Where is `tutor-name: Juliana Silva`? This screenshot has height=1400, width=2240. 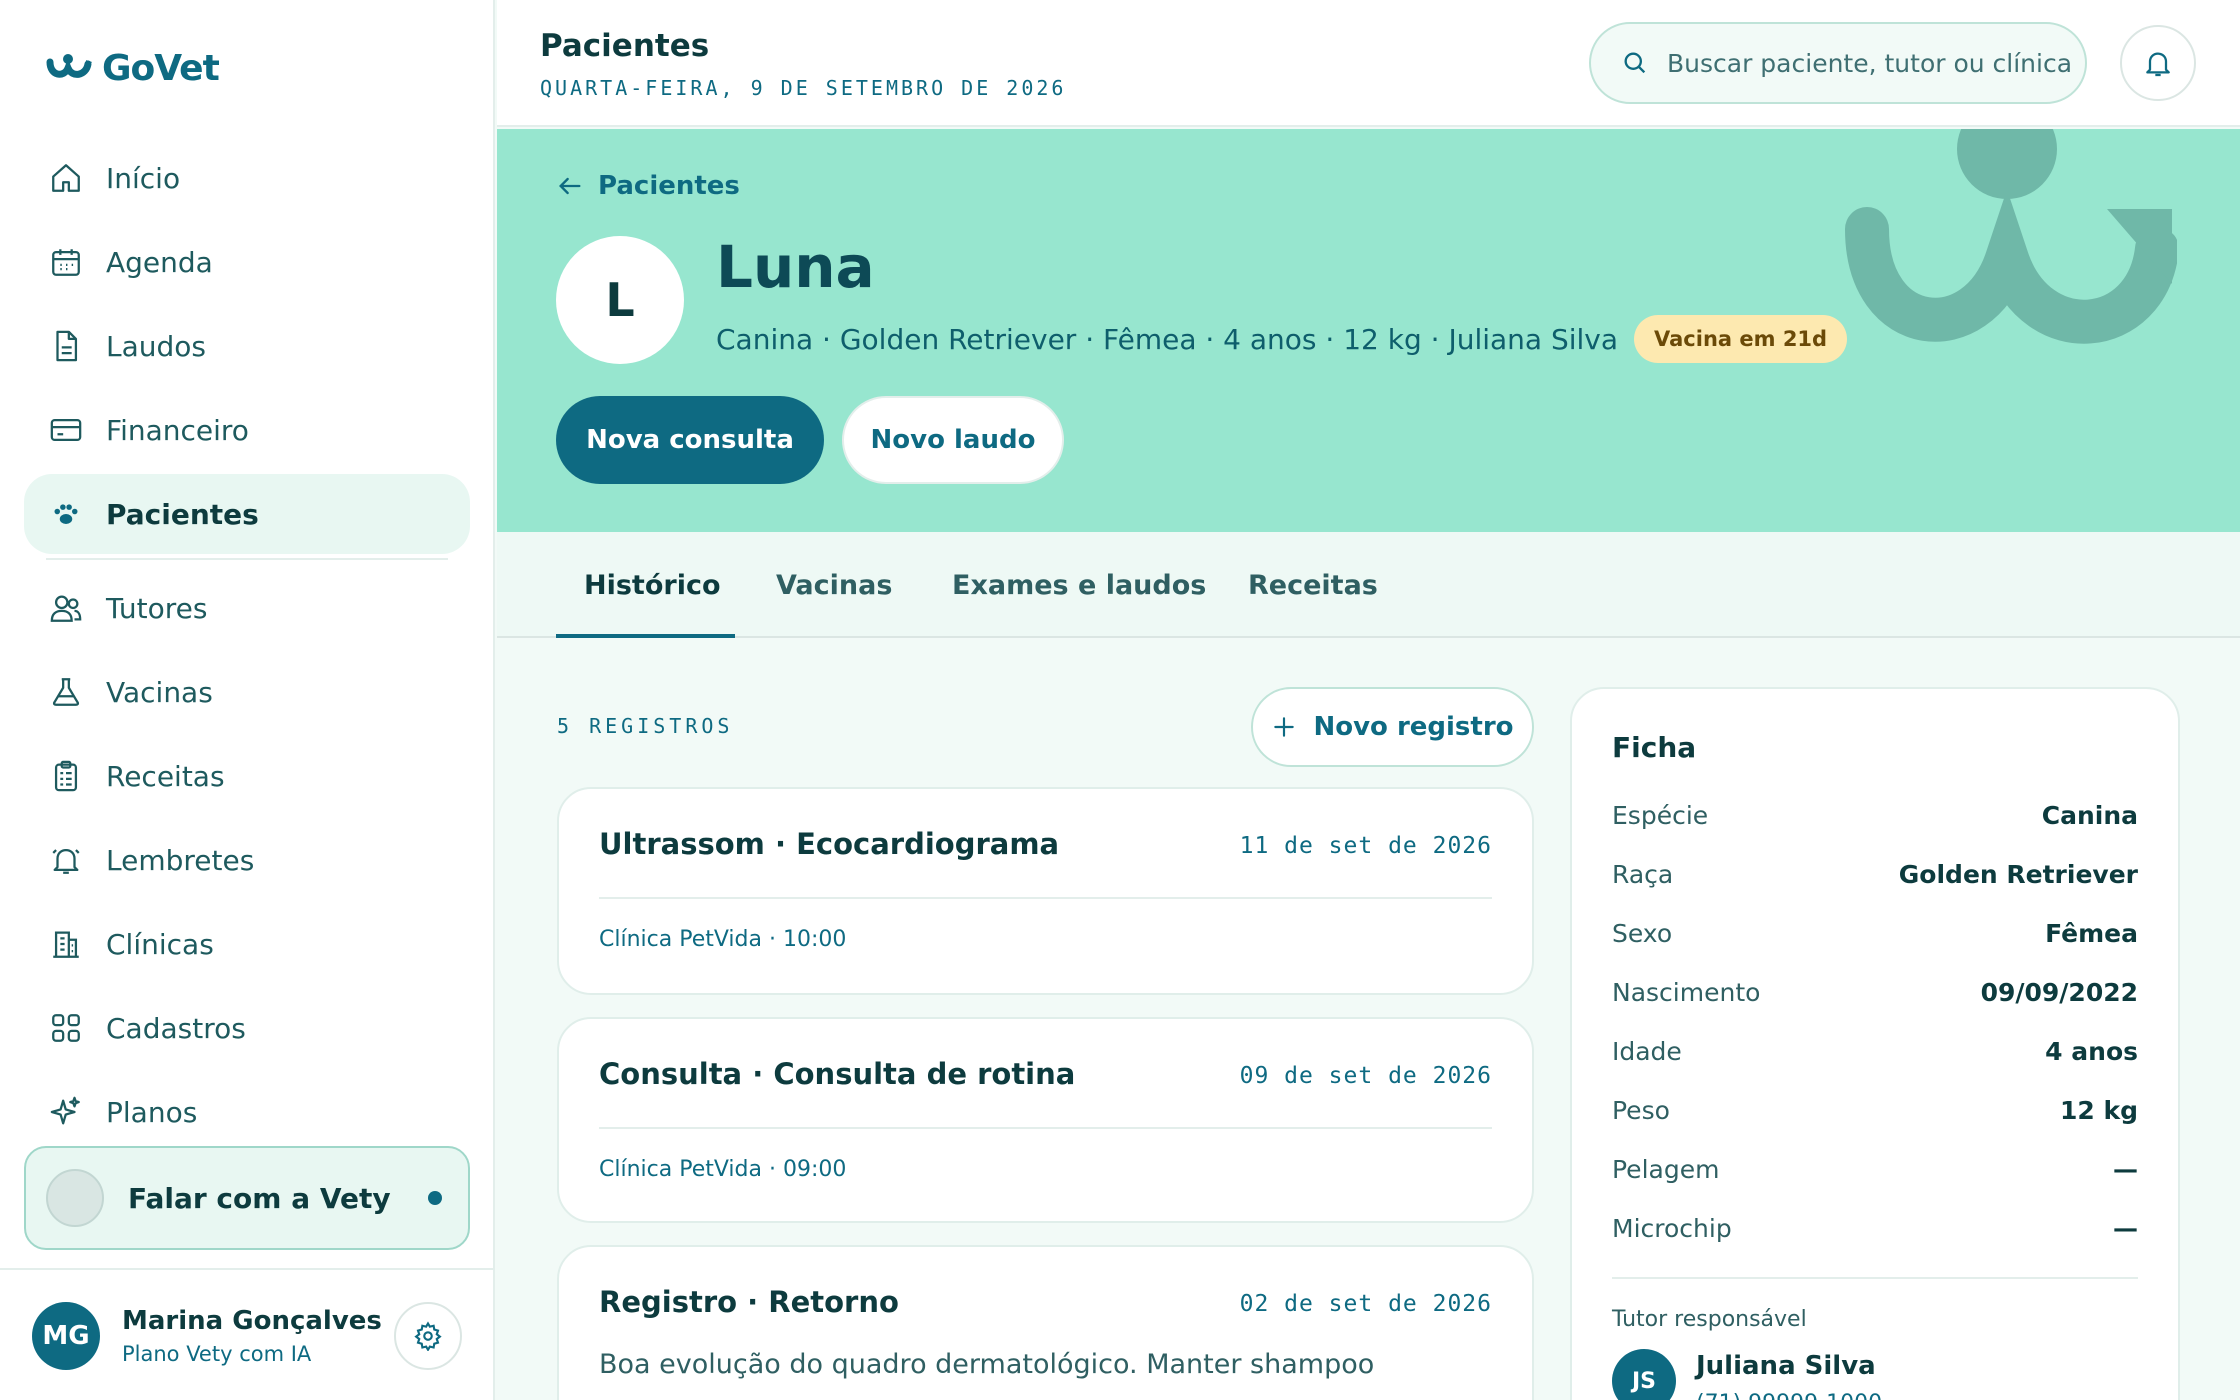
tutor-name: Juliana Silva is located at coordinates (1786, 1366).